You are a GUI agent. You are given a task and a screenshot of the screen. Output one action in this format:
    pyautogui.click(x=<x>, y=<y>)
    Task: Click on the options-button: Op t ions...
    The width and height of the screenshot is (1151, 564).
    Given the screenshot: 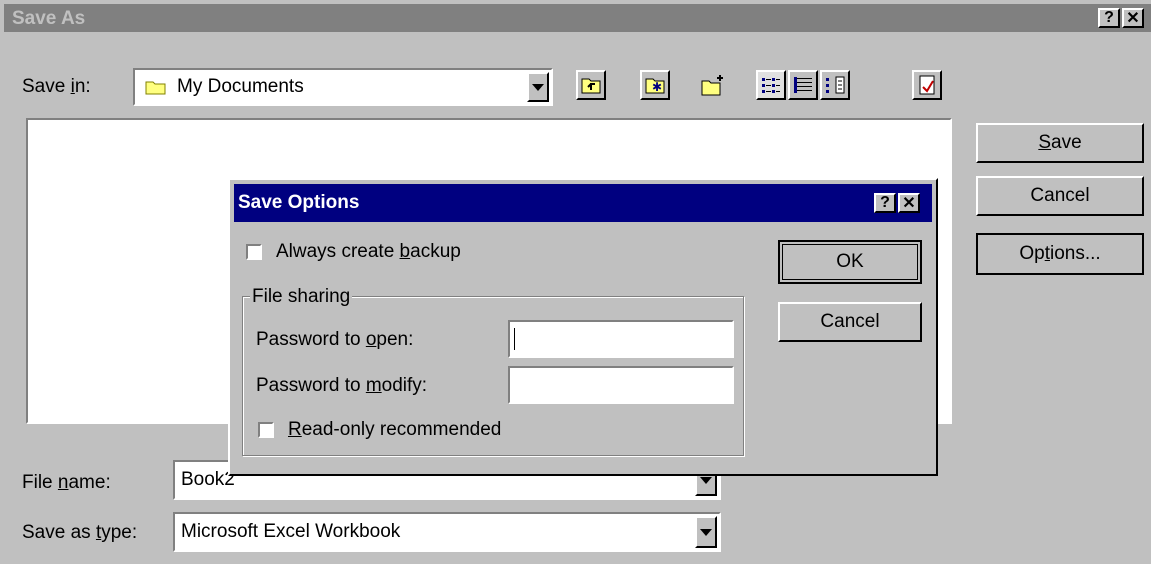 What is the action you would take?
    pyautogui.click(x=1060, y=254)
    